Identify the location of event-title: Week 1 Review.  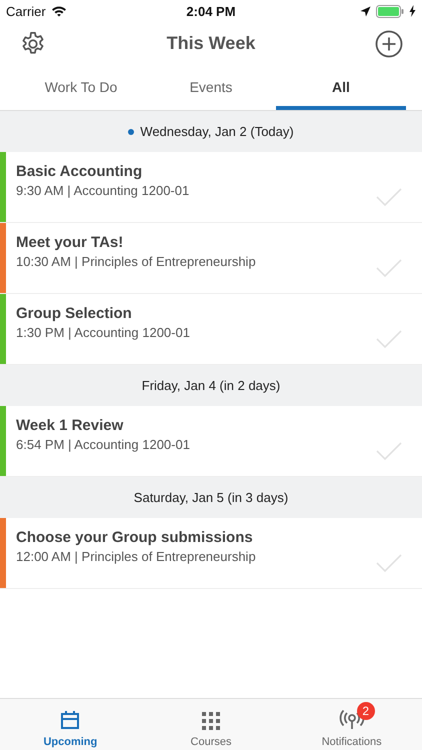
(70, 425).